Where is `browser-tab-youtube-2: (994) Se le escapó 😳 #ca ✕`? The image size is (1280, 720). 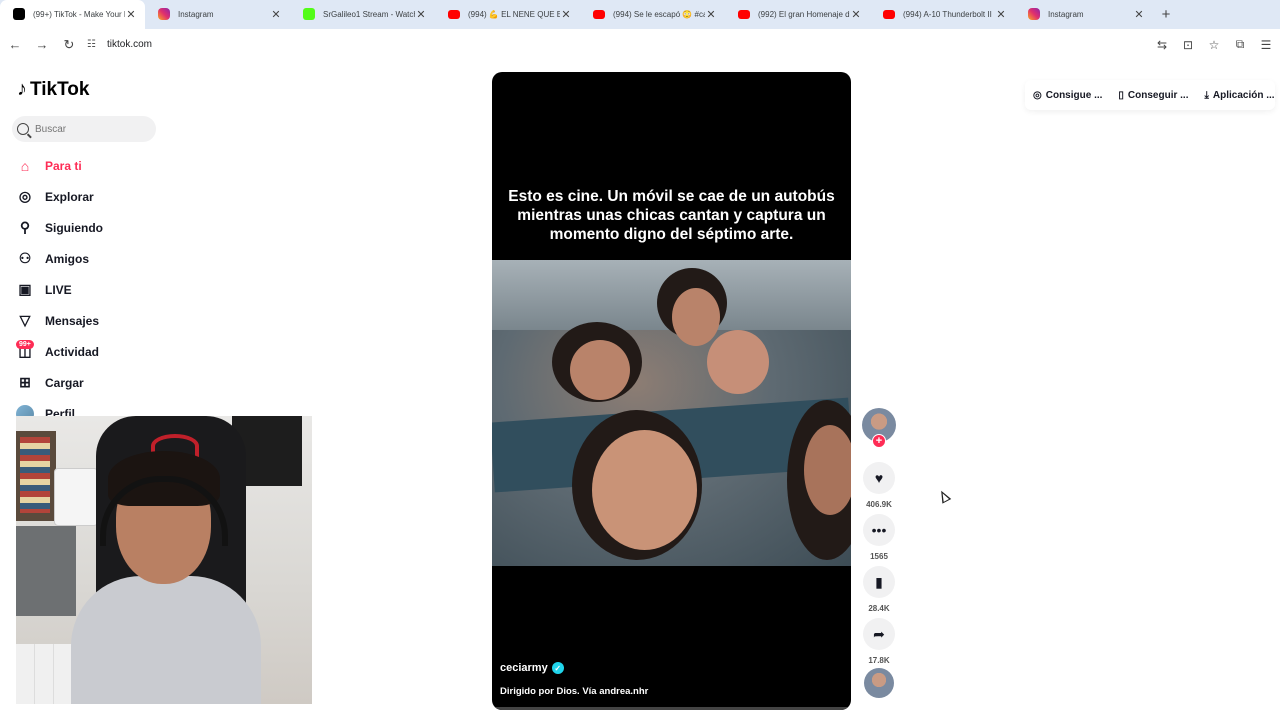
browser-tab-youtube-2: (994) Se le escapó 😳 #ca ✕ is located at coordinates (652, 14).